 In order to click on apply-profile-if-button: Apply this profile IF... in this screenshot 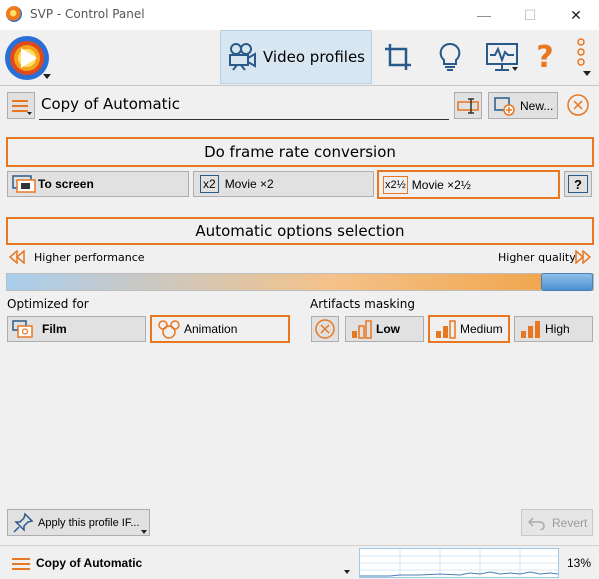, I will do `click(78, 522)`.